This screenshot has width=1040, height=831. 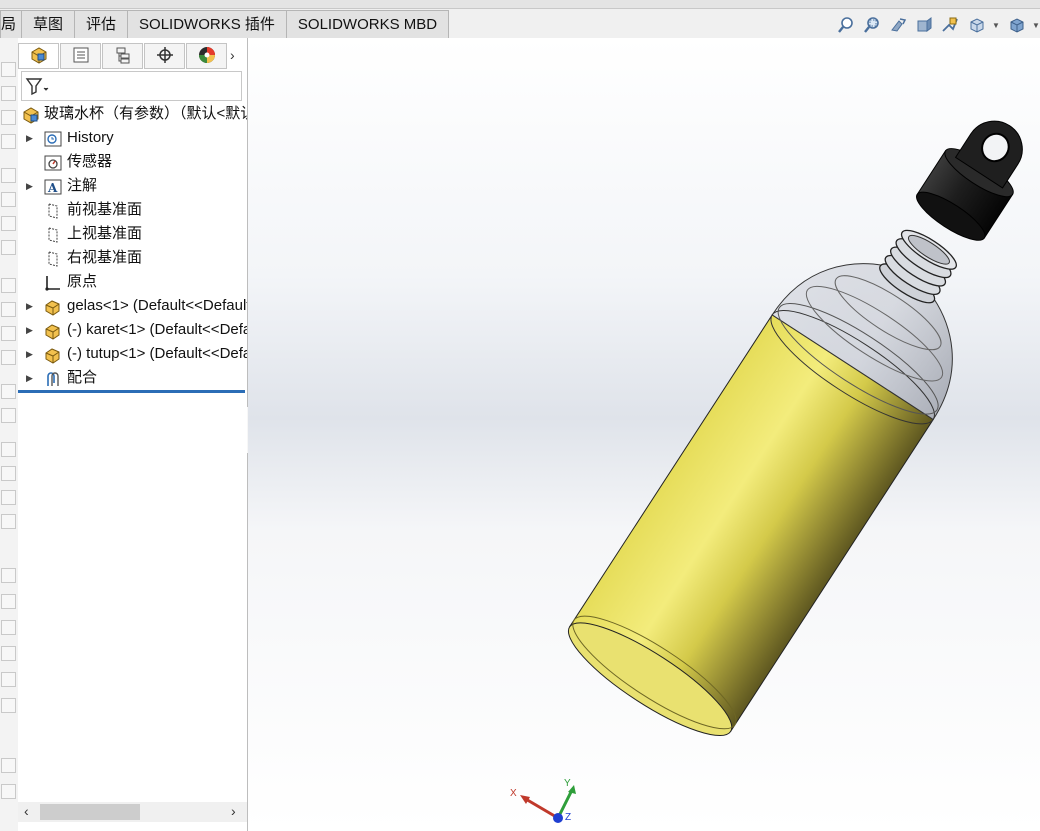 I want to click on tree-item-label: (-) karet<1> (Default<<Default, so click(x=157, y=329).